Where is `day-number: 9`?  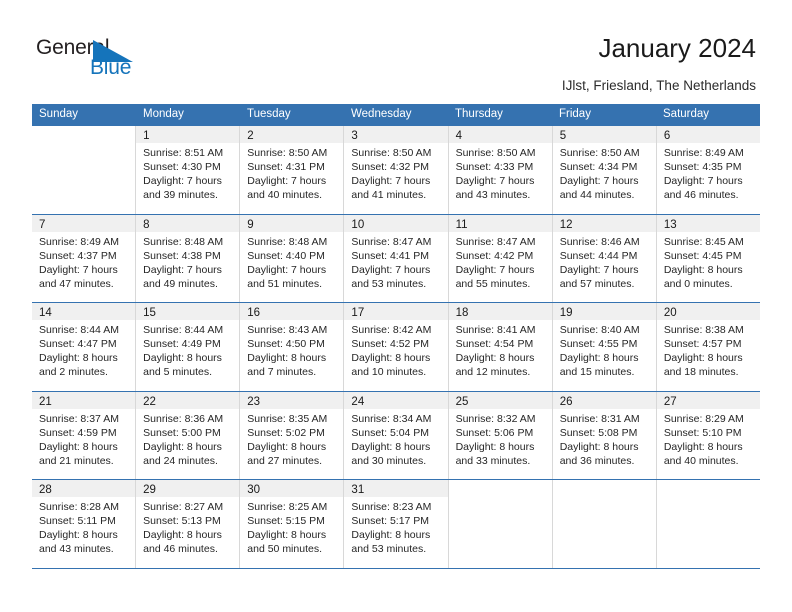 day-number: 9 is located at coordinates (250, 224).